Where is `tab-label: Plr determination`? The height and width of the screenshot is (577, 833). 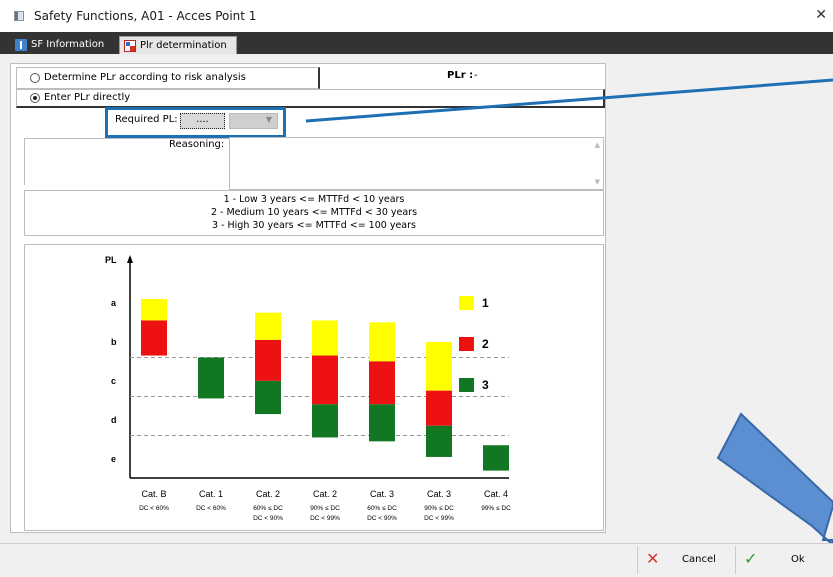 tab-label: Plr determination is located at coordinates (183, 45).